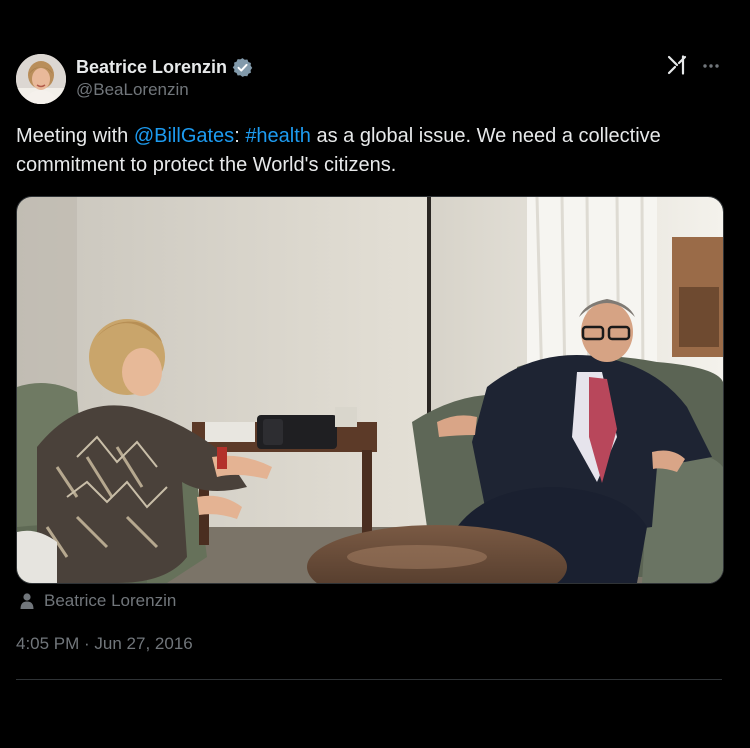  What do you see at coordinates (677, 65) in the screenshot?
I see `grok-icon` at bounding box center [677, 65].